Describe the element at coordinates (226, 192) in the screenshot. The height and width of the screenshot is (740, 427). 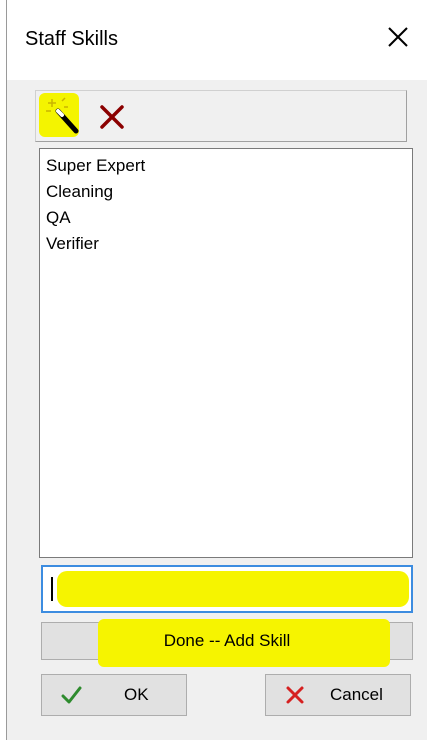
I see `list-item: Cleaning` at that location.